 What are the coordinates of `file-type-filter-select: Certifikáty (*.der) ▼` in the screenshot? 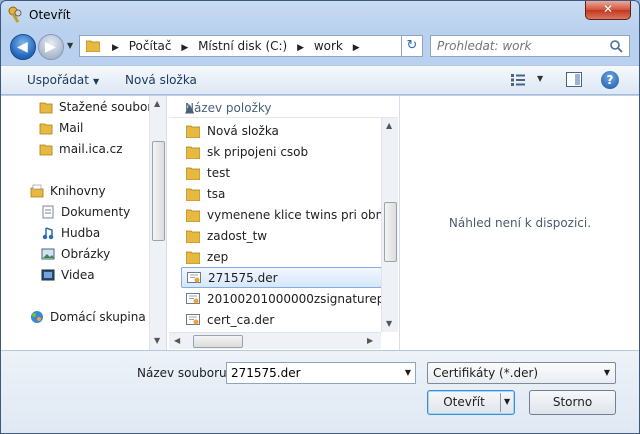 It's located at (521, 373).